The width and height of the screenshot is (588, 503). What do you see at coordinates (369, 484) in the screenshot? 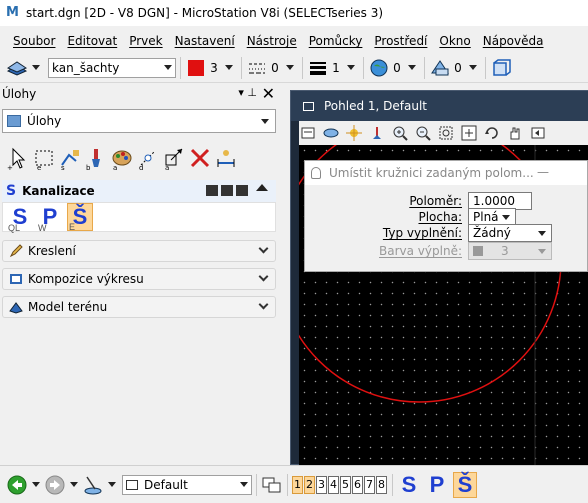
I see `view-button-7: 7` at bounding box center [369, 484].